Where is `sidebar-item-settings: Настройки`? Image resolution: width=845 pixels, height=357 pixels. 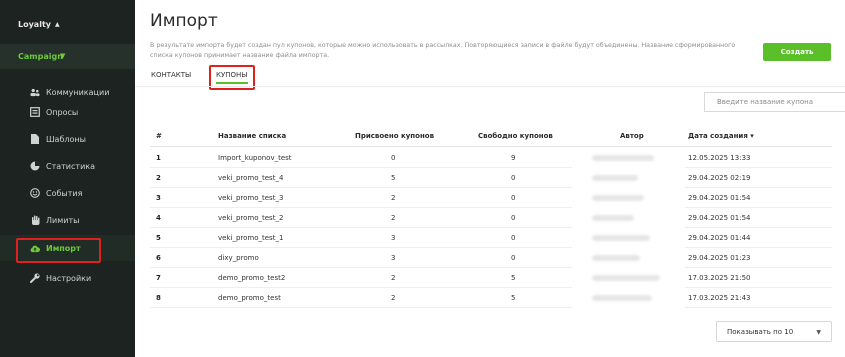
sidebar-item-settings: Настройки is located at coordinates (67, 278).